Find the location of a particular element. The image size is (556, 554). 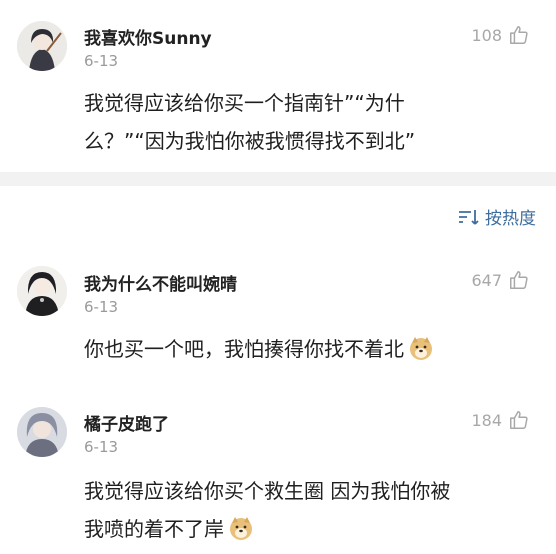

sort-icon is located at coordinates (469, 217).